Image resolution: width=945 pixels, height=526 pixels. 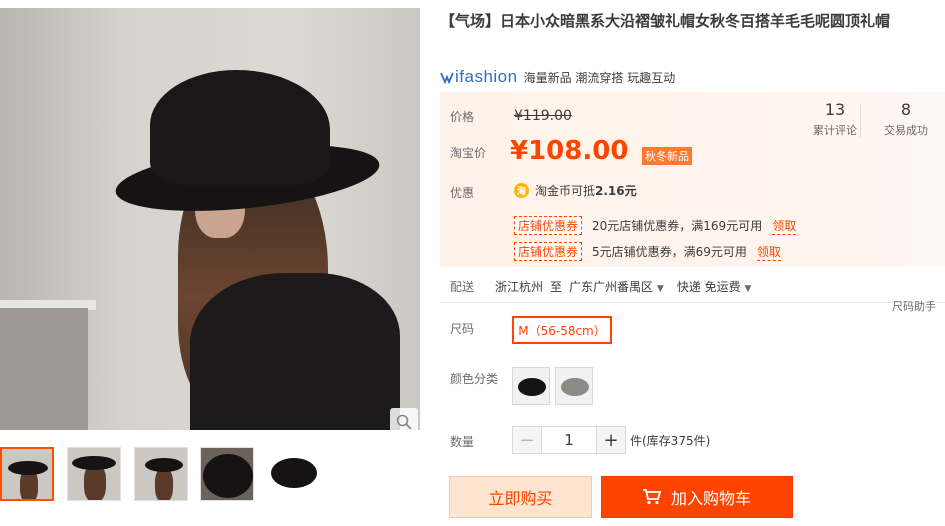 I want to click on stat-transactions-label: 交易成功, so click(x=906, y=130).